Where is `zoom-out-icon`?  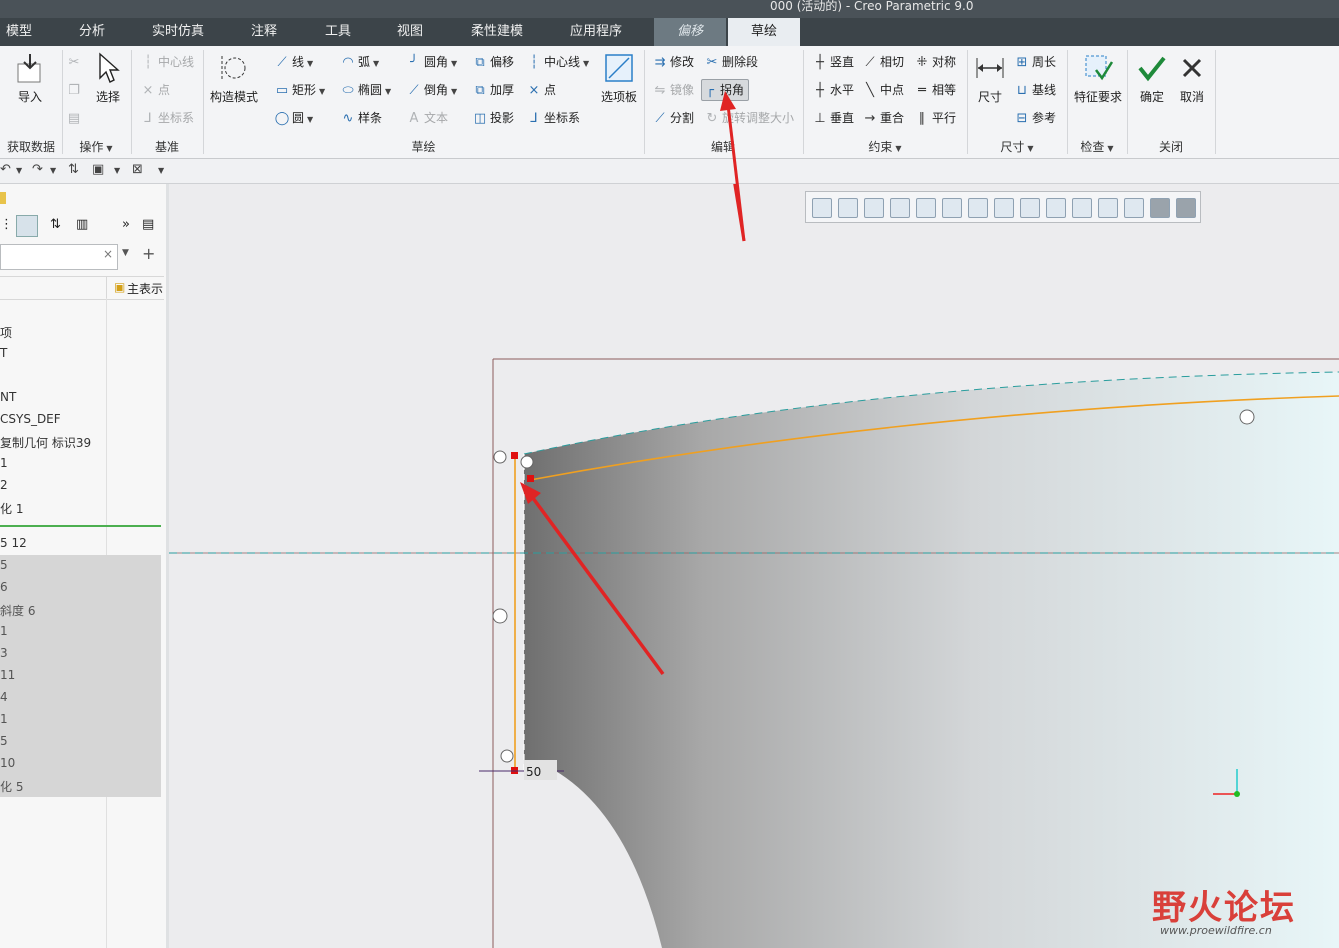
zoom-out-icon is located at coordinates (874, 208).